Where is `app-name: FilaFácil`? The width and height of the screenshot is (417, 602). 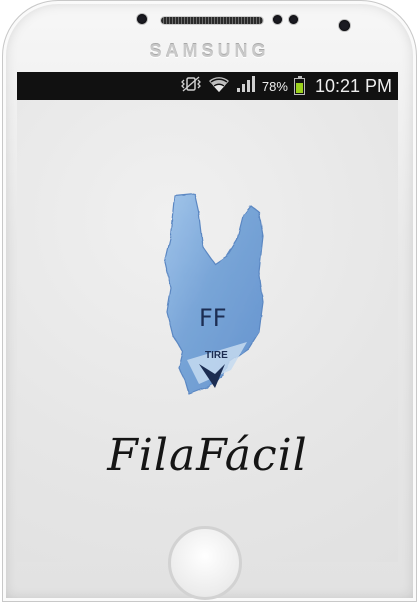
app-name: FilaFácil is located at coordinates (207, 455).